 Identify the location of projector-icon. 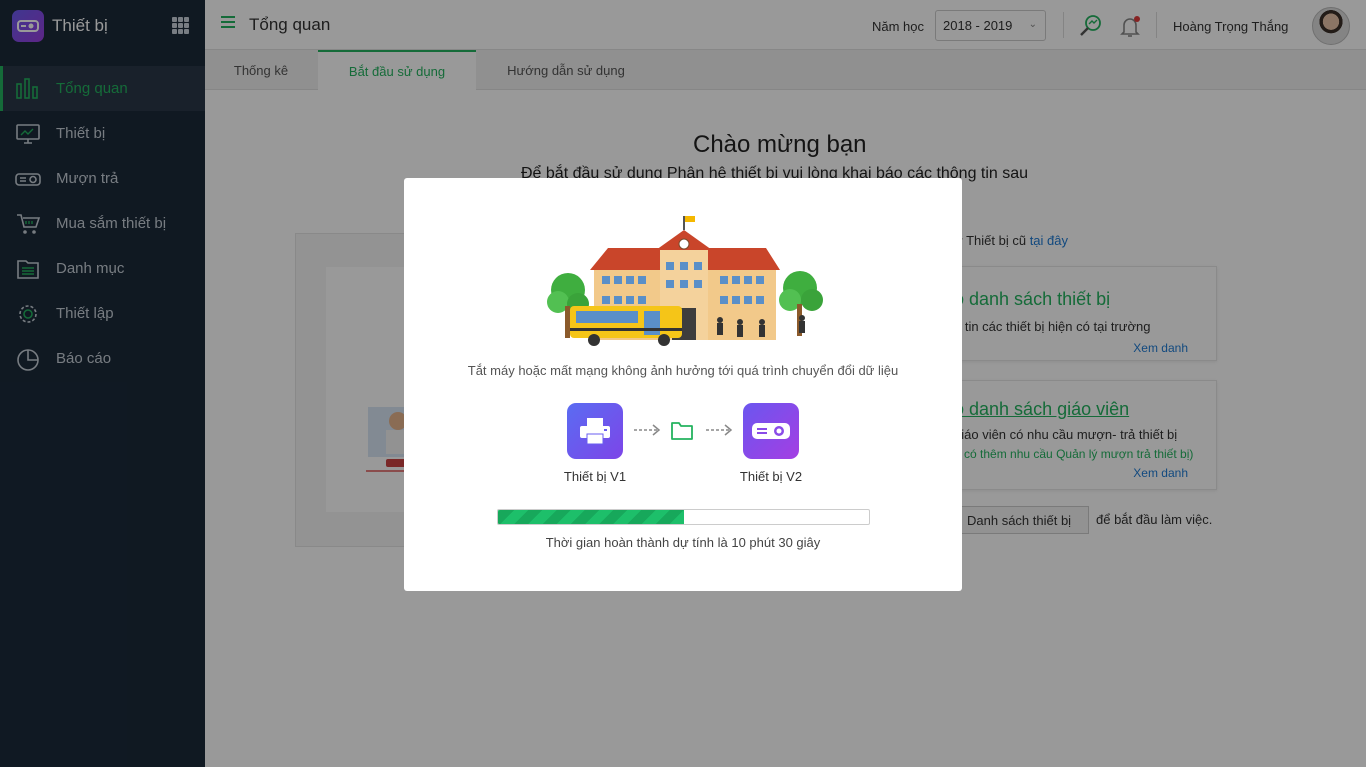
(771, 431).